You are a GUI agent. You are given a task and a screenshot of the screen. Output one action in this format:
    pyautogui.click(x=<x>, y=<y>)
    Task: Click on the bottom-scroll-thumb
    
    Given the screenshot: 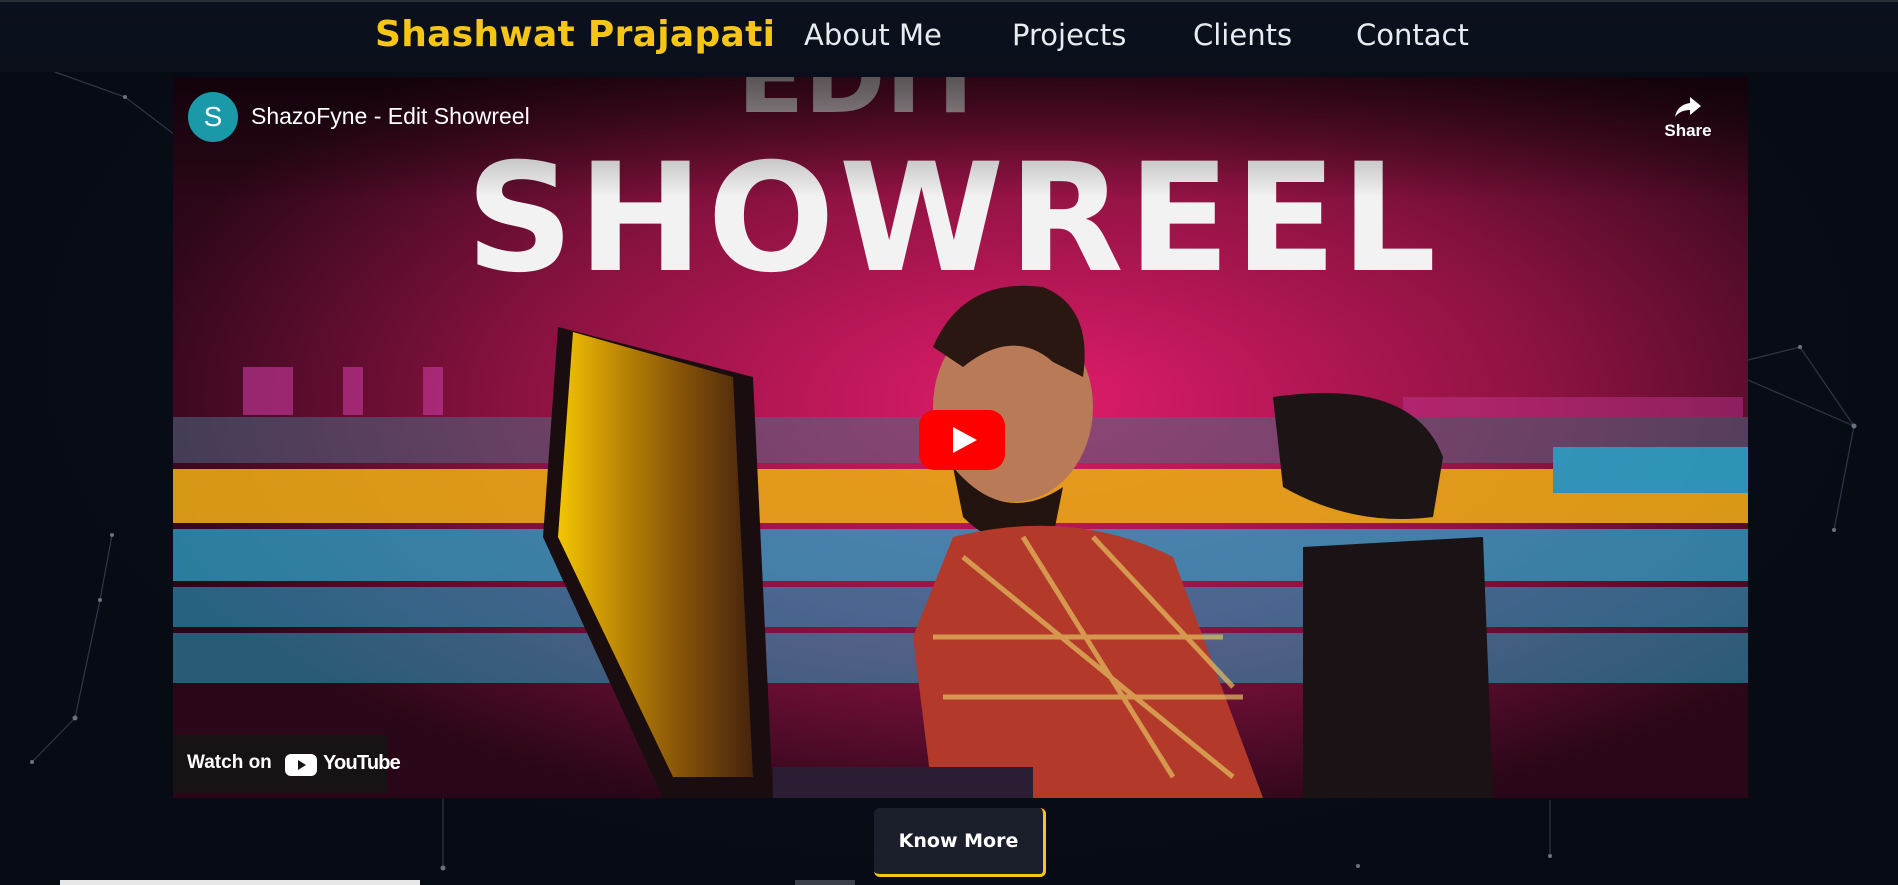 What is the action you would take?
    pyautogui.click(x=825, y=882)
    